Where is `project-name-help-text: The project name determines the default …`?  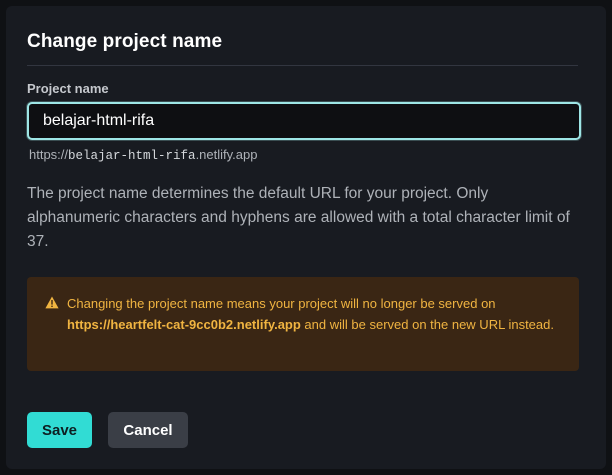 project-name-help-text: The project name determines the default … is located at coordinates (298, 217).